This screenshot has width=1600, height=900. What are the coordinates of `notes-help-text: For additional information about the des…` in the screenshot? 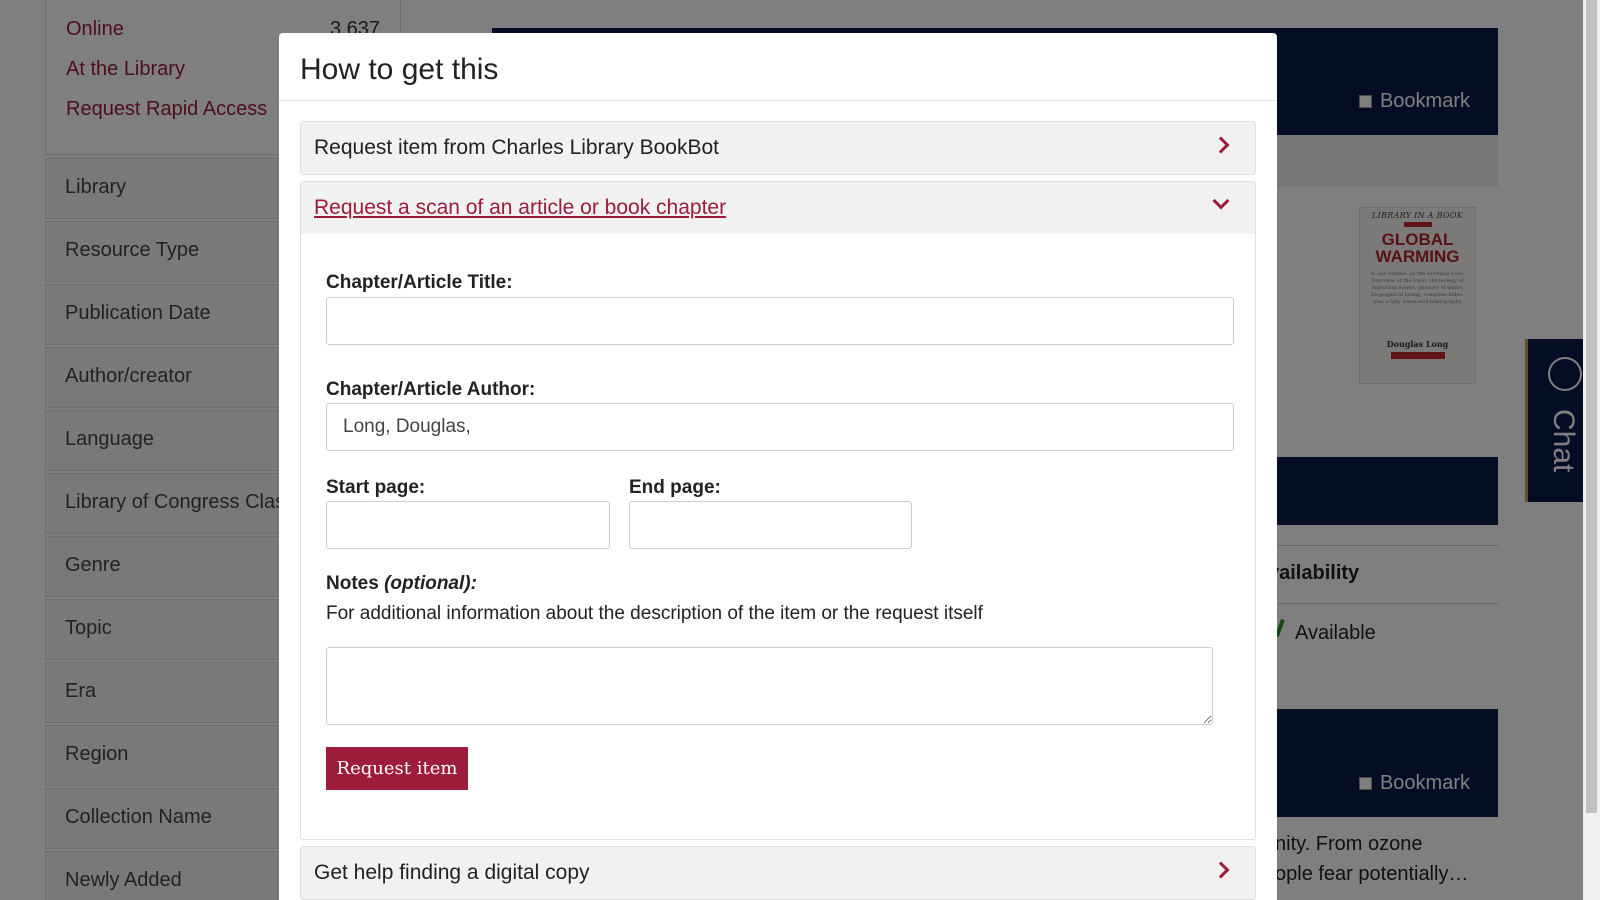 It's located at (654, 613).